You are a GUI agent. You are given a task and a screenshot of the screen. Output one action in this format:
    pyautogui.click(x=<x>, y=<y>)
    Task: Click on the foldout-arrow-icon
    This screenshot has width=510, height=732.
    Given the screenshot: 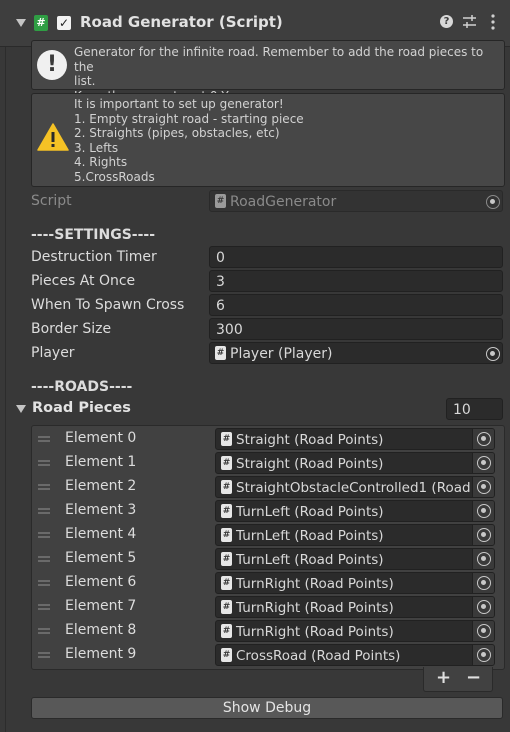 What is the action you would take?
    pyautogui.click(x=21, y=23)
    